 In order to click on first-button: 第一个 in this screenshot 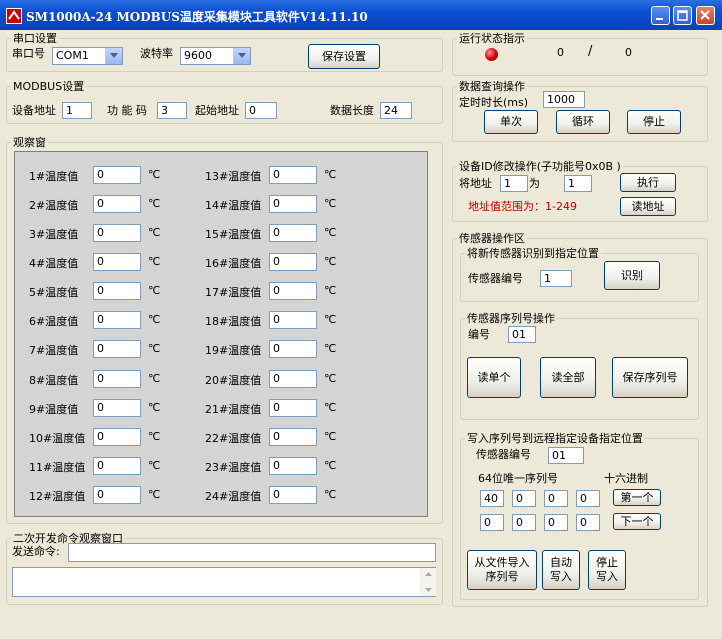, I will do `click(637, 497)`.